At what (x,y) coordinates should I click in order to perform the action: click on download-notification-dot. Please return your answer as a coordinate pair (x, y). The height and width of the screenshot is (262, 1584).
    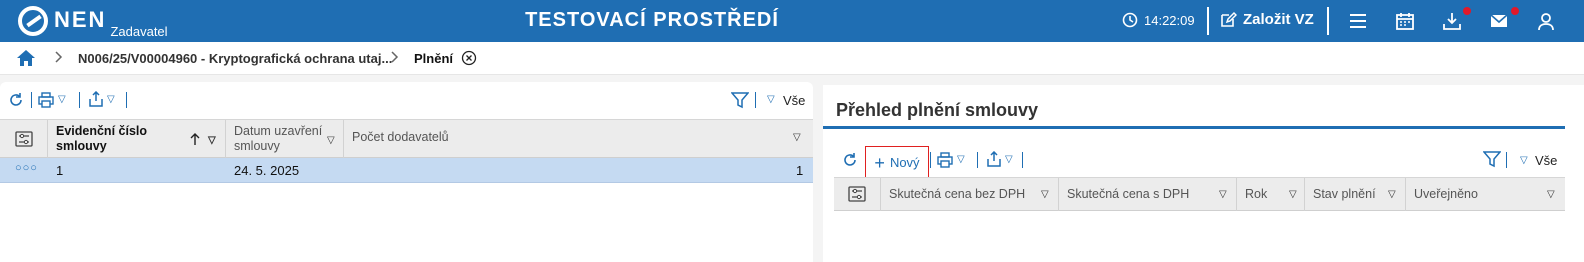
    Looking at the image, I should click on (1467, 11).